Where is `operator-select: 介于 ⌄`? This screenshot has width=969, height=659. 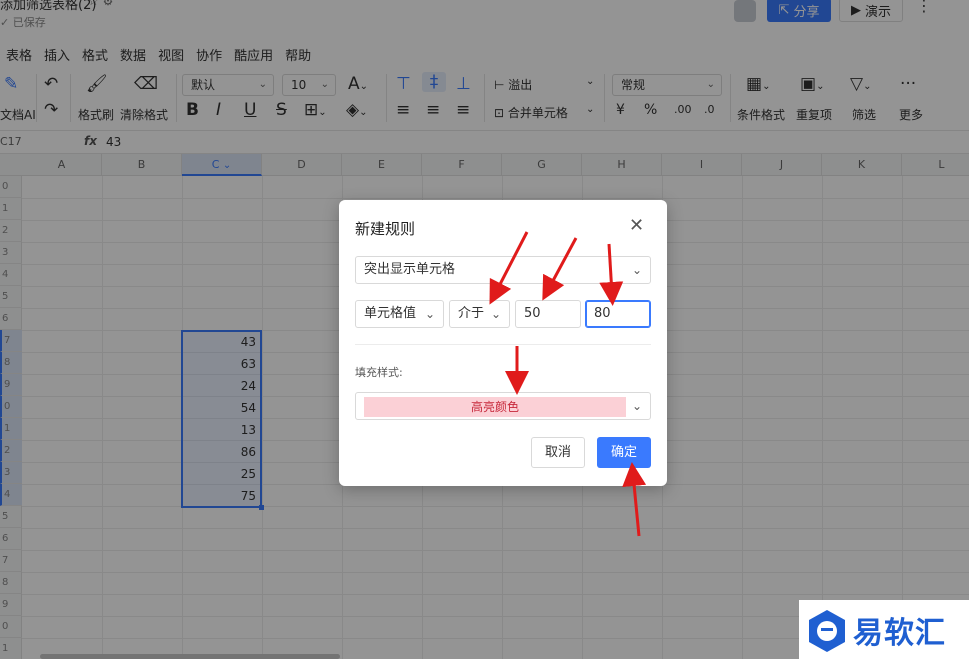 operator-select: 介于 ⌄ is located at coordinates (479, 314).